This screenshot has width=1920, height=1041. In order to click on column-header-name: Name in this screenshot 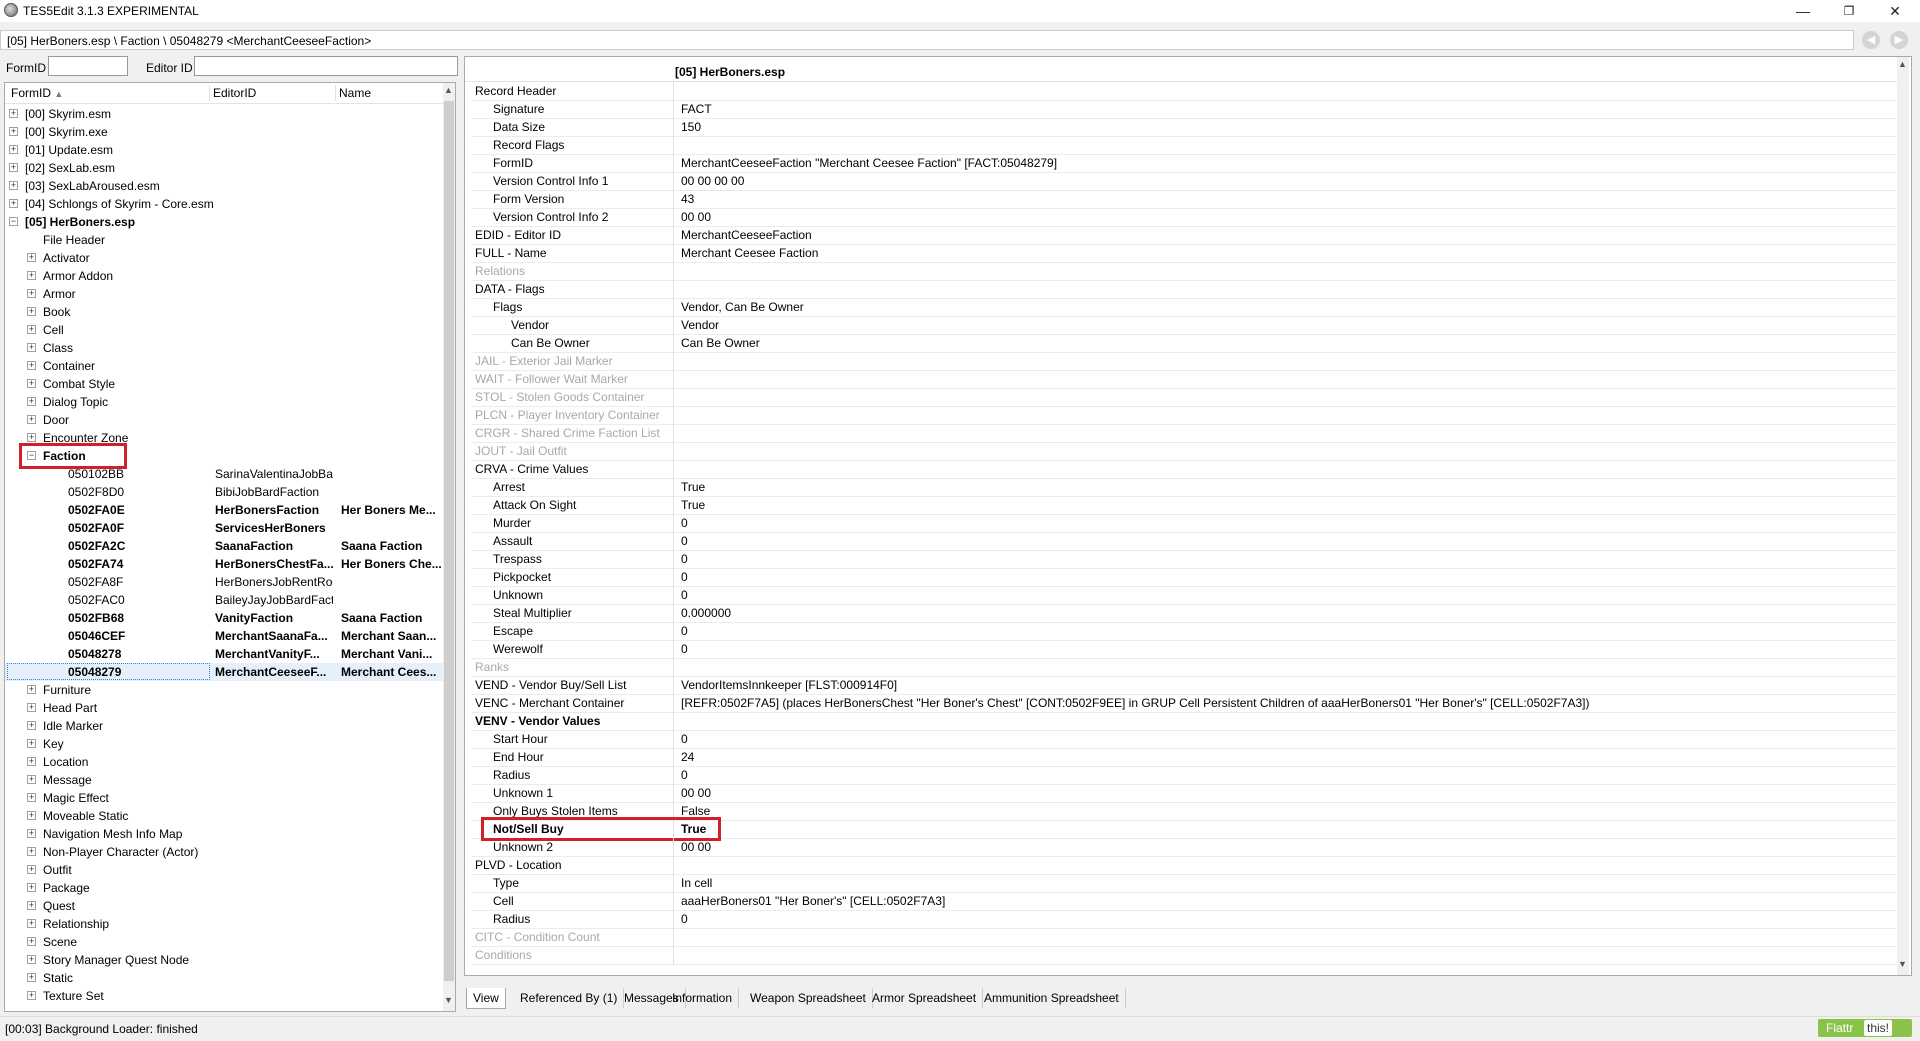, I will do `click(355, 93)`.